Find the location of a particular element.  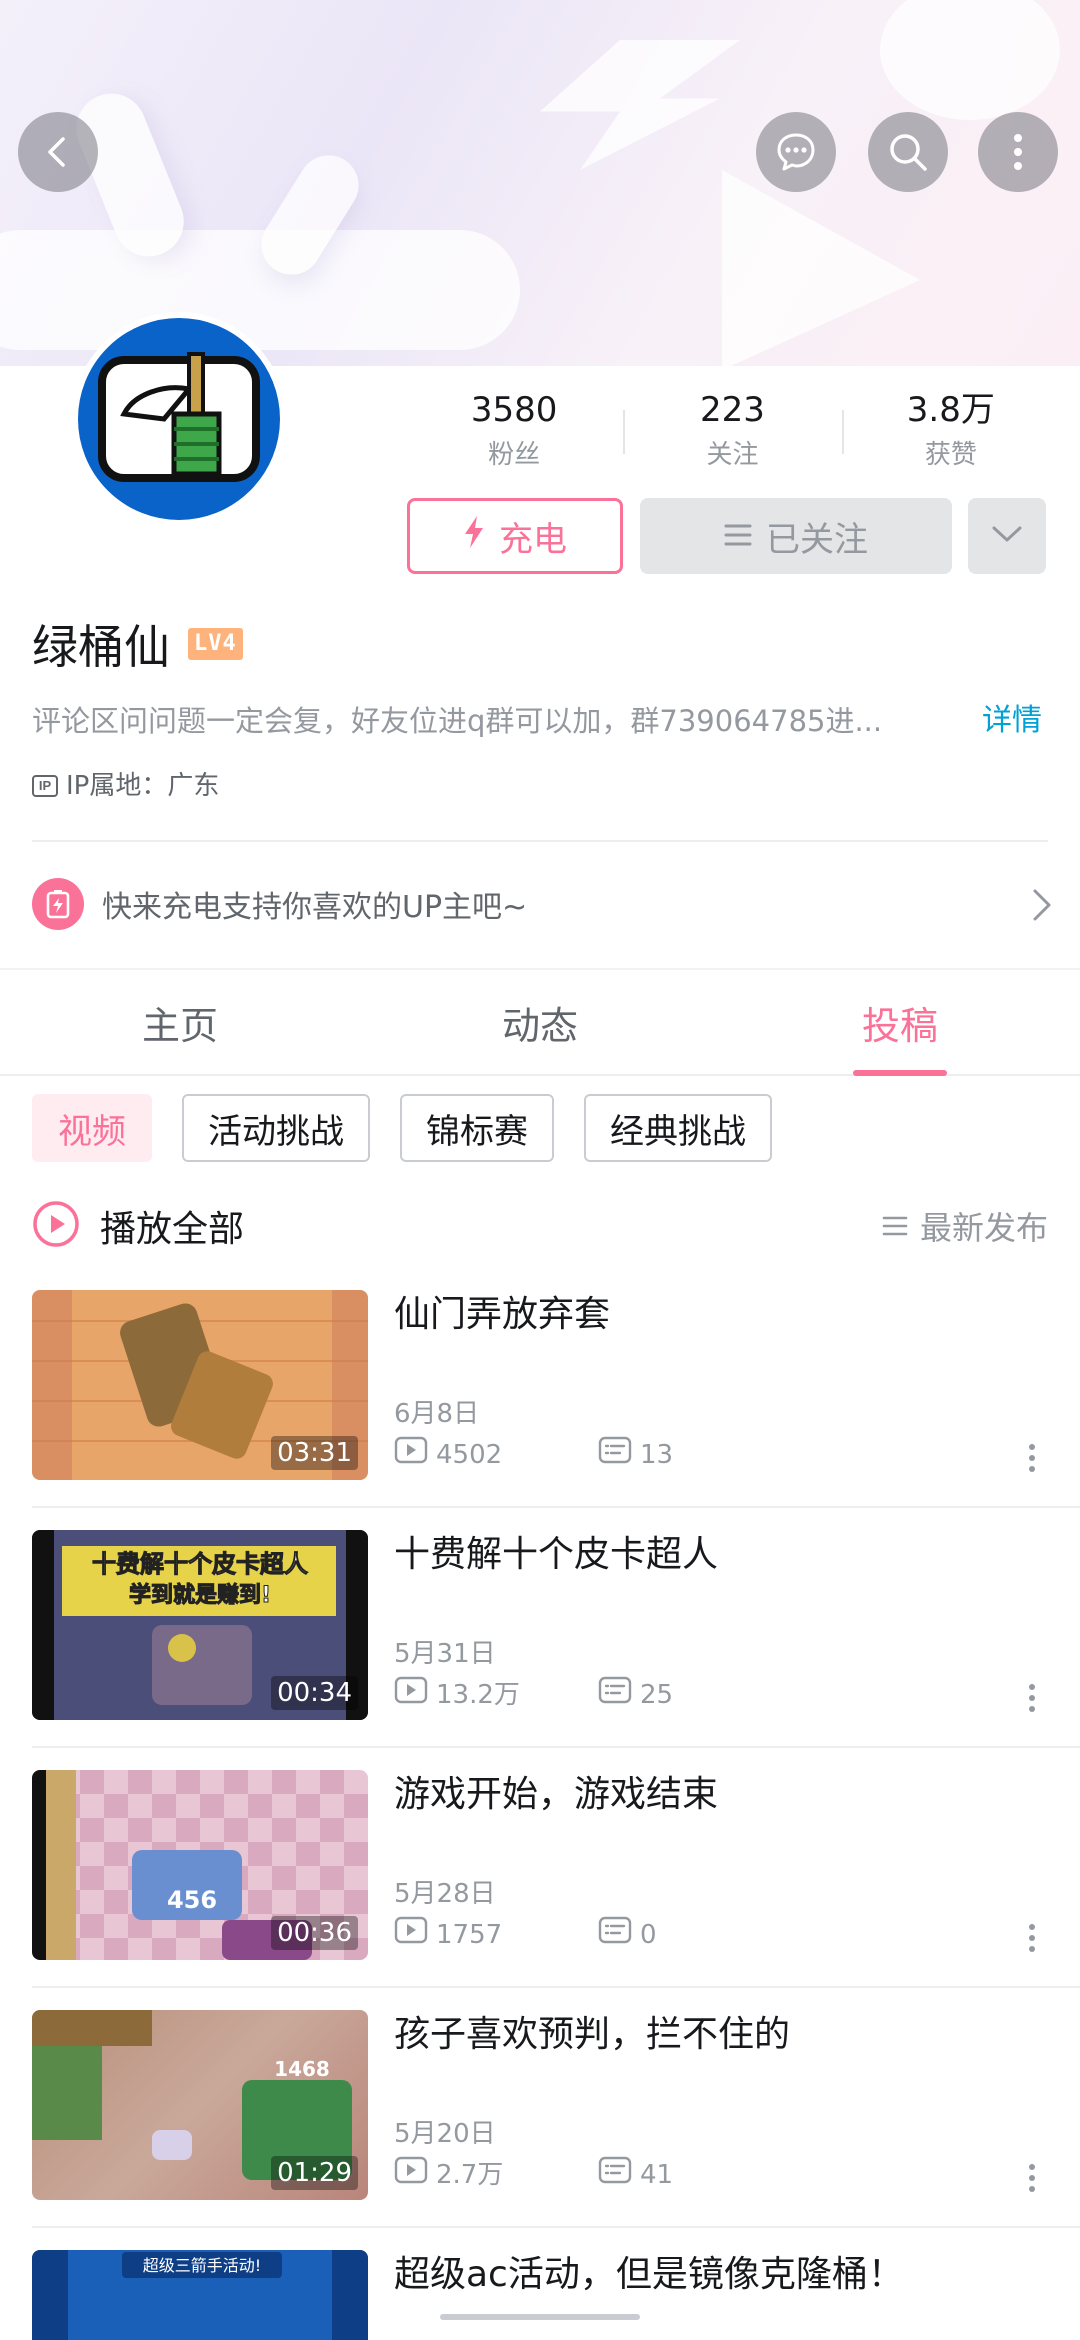

video-title: 仙门弄放弃套 is located at coordinates (724, 1315).